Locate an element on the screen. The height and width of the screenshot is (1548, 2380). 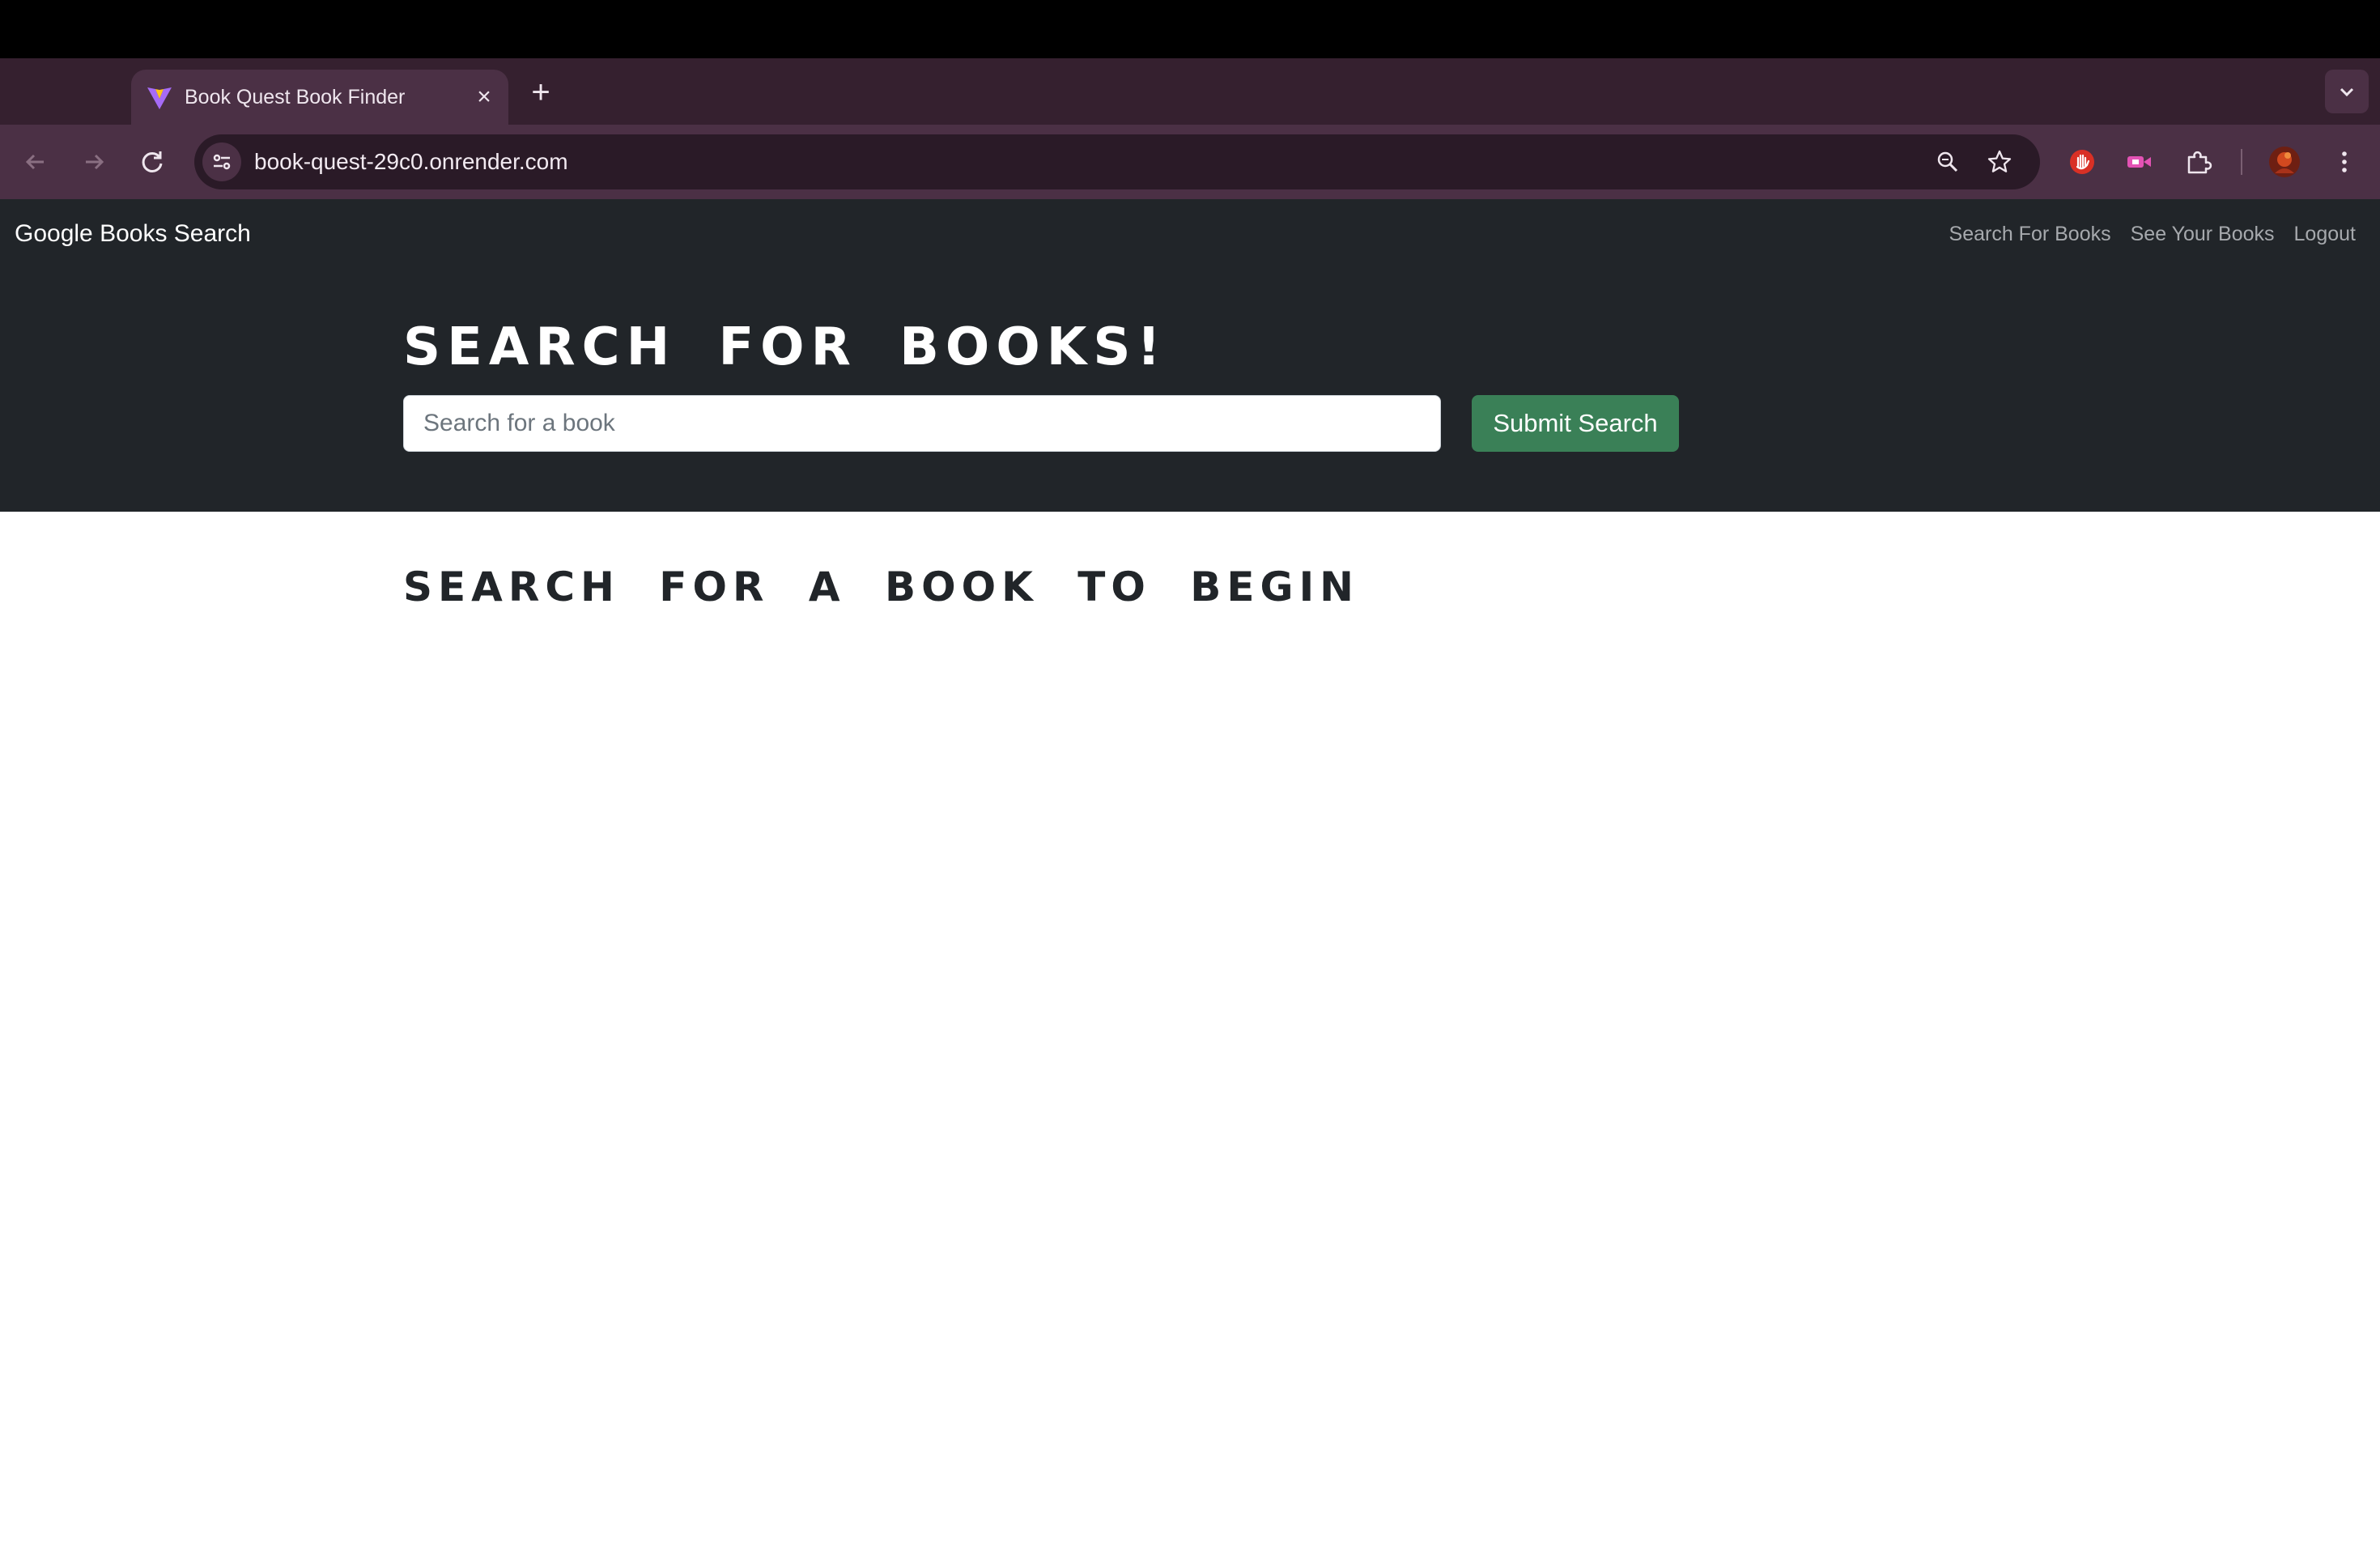
reload-button is located at coordinates (152, 162).